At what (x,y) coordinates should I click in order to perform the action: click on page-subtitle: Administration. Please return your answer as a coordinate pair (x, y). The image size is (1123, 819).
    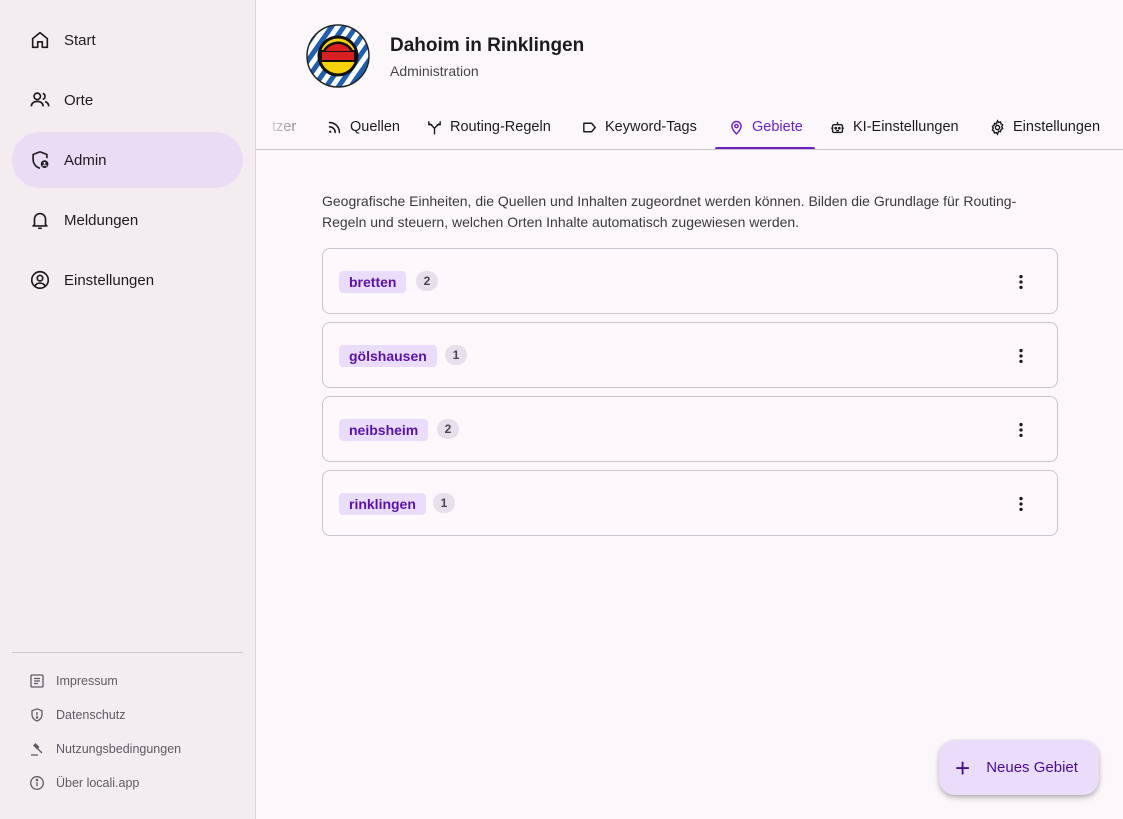
    Looking at the image, I should click on (434, 71).